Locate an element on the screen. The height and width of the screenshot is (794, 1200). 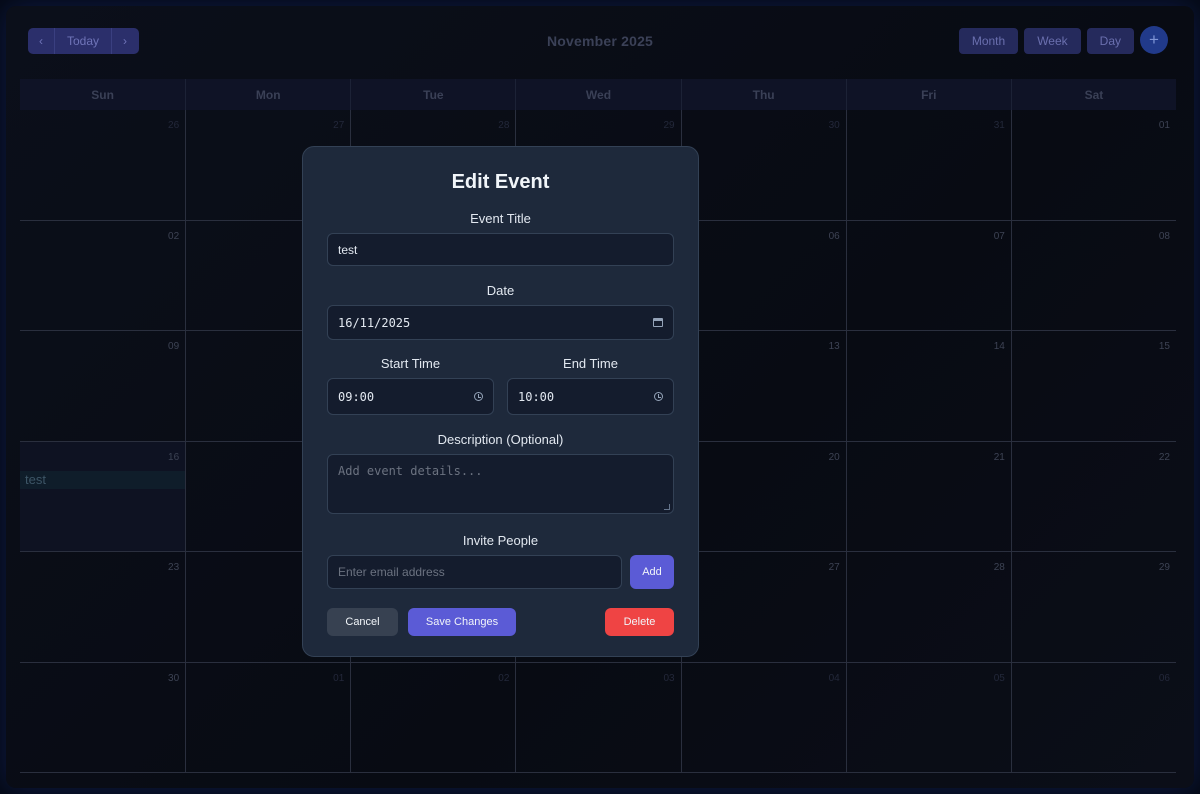
day-cell: 23 is located at coordinates (103, 607).